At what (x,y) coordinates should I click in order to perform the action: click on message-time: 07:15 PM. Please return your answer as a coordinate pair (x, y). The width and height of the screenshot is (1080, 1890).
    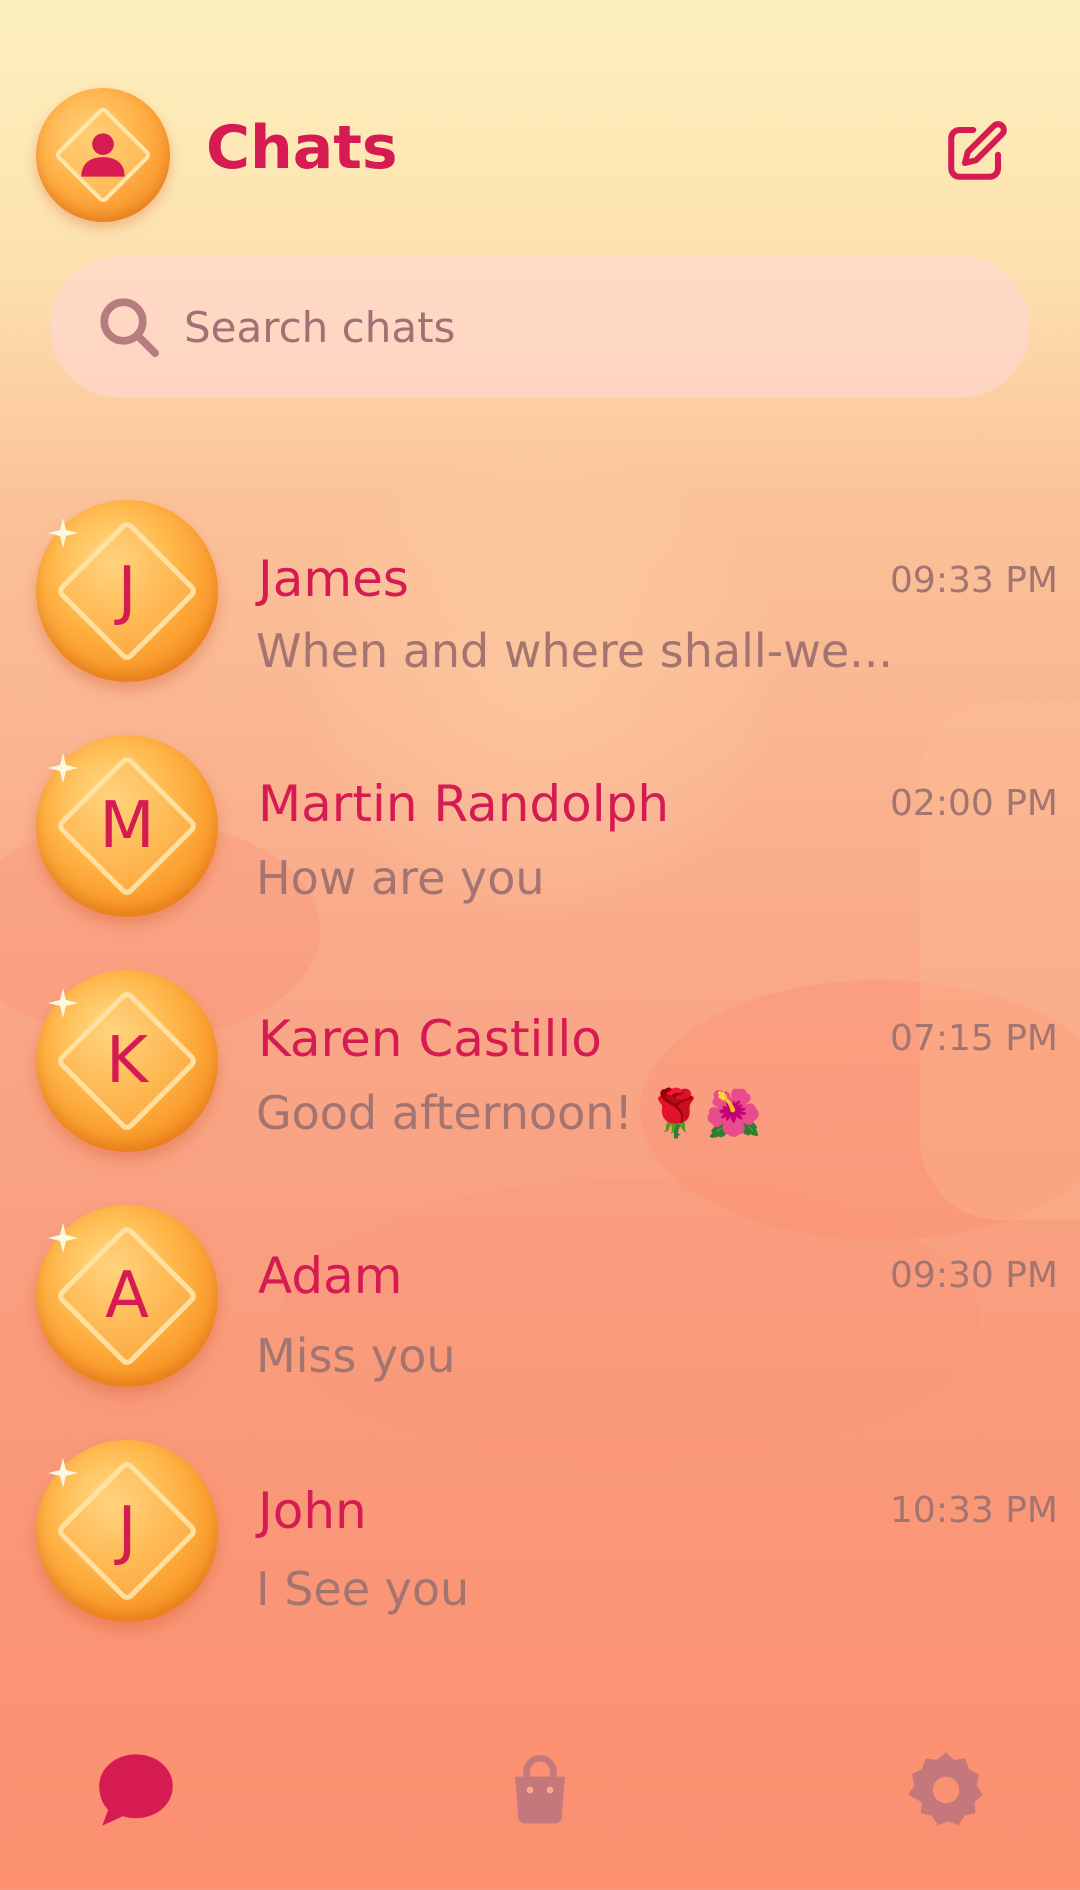
    Looking at the image, I should click on (974, 1038).